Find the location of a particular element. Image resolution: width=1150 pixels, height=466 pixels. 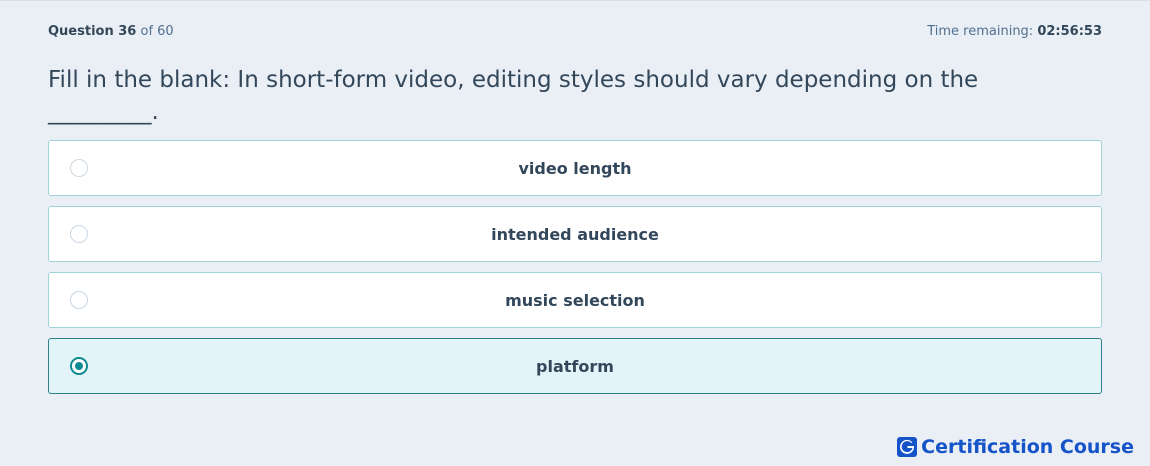

timer-label: Time remaining: is located at coordinates (980, 31).